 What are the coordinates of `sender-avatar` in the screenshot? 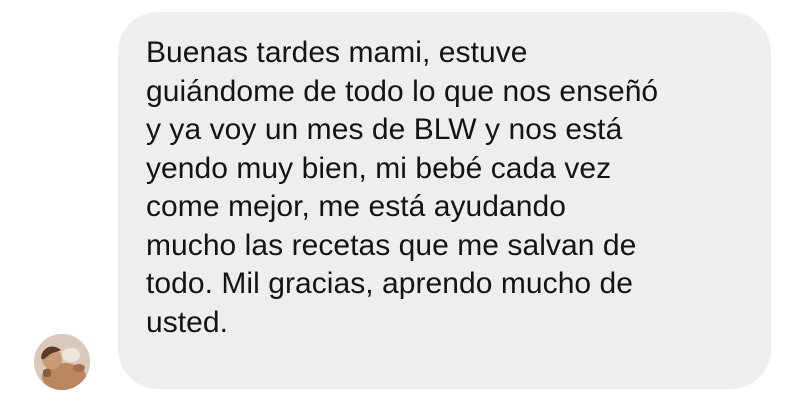 It's located at (62, 362).